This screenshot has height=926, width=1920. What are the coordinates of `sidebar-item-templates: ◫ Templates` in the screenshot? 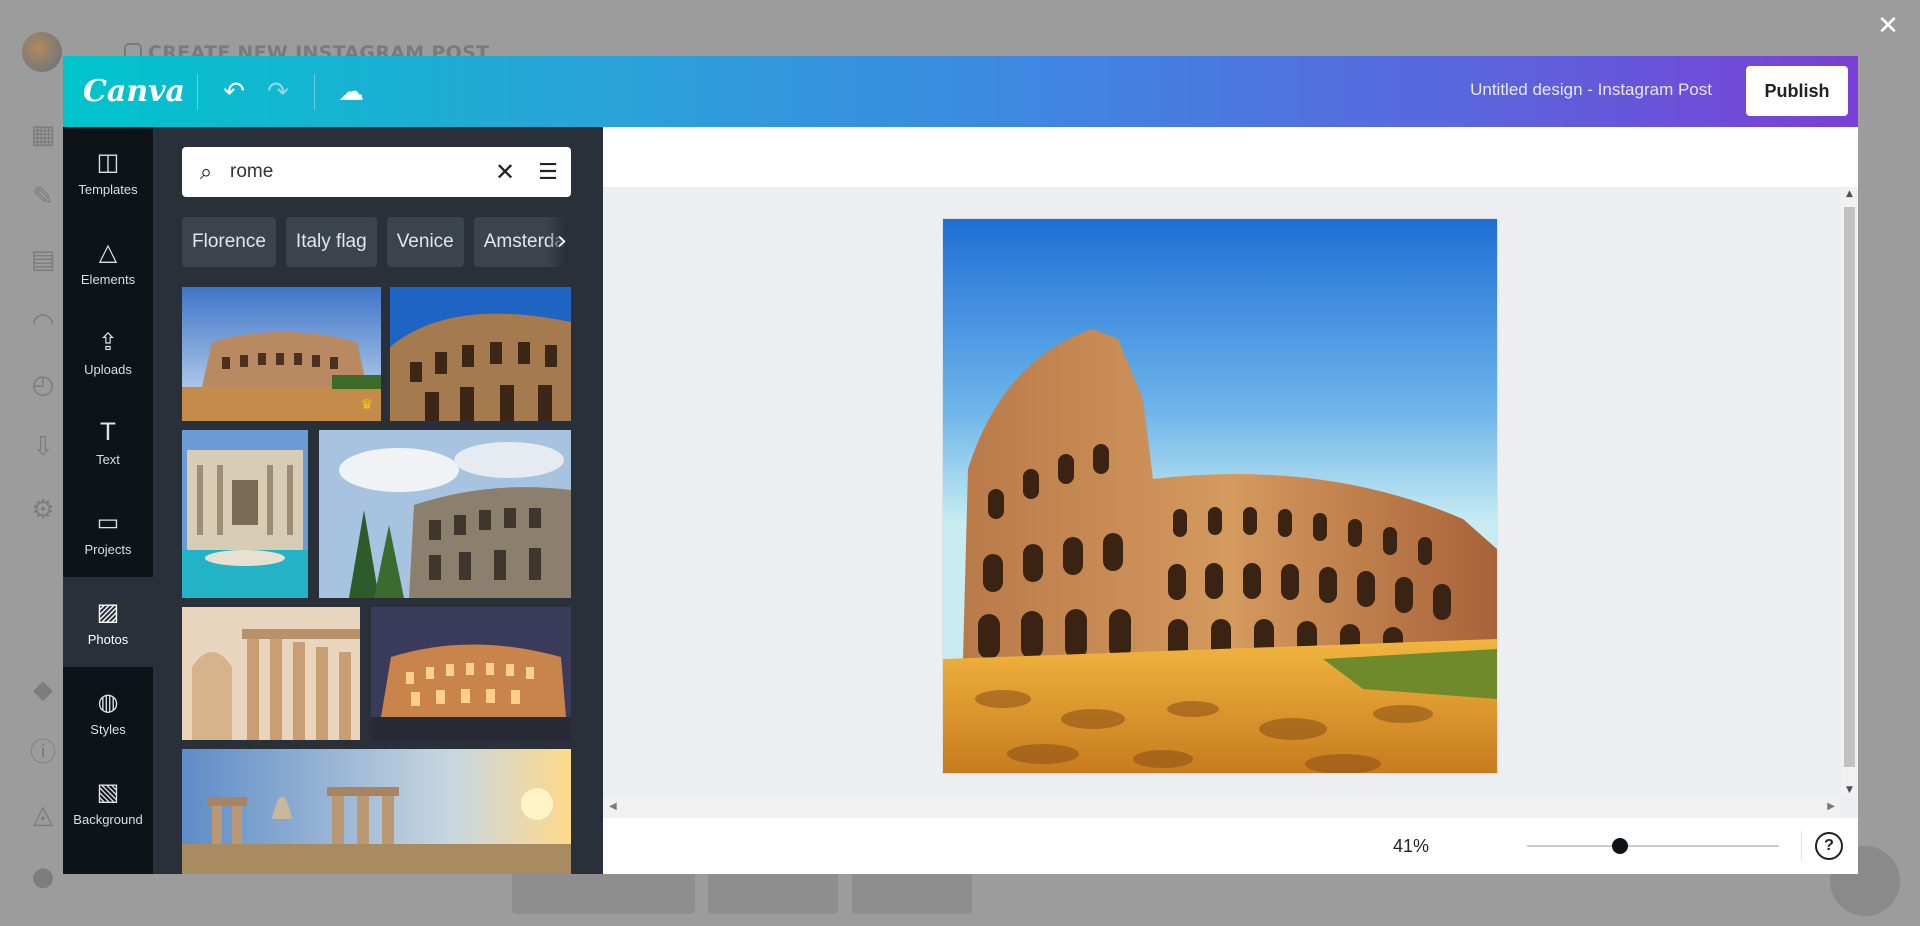 It's located at (108, 172).